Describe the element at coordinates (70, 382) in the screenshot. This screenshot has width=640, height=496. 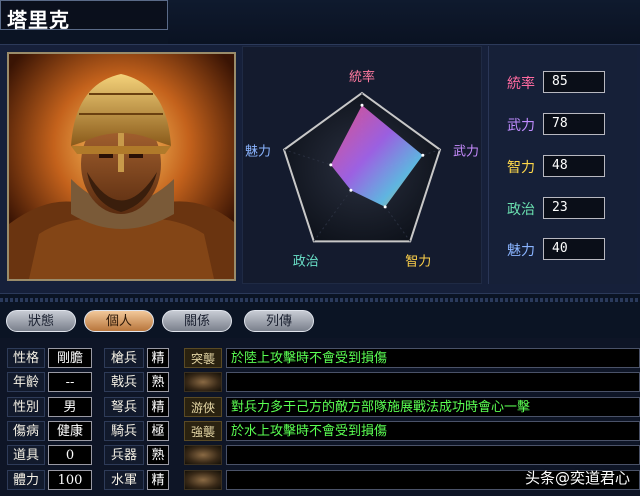
I see `personal-value: --` at that location.